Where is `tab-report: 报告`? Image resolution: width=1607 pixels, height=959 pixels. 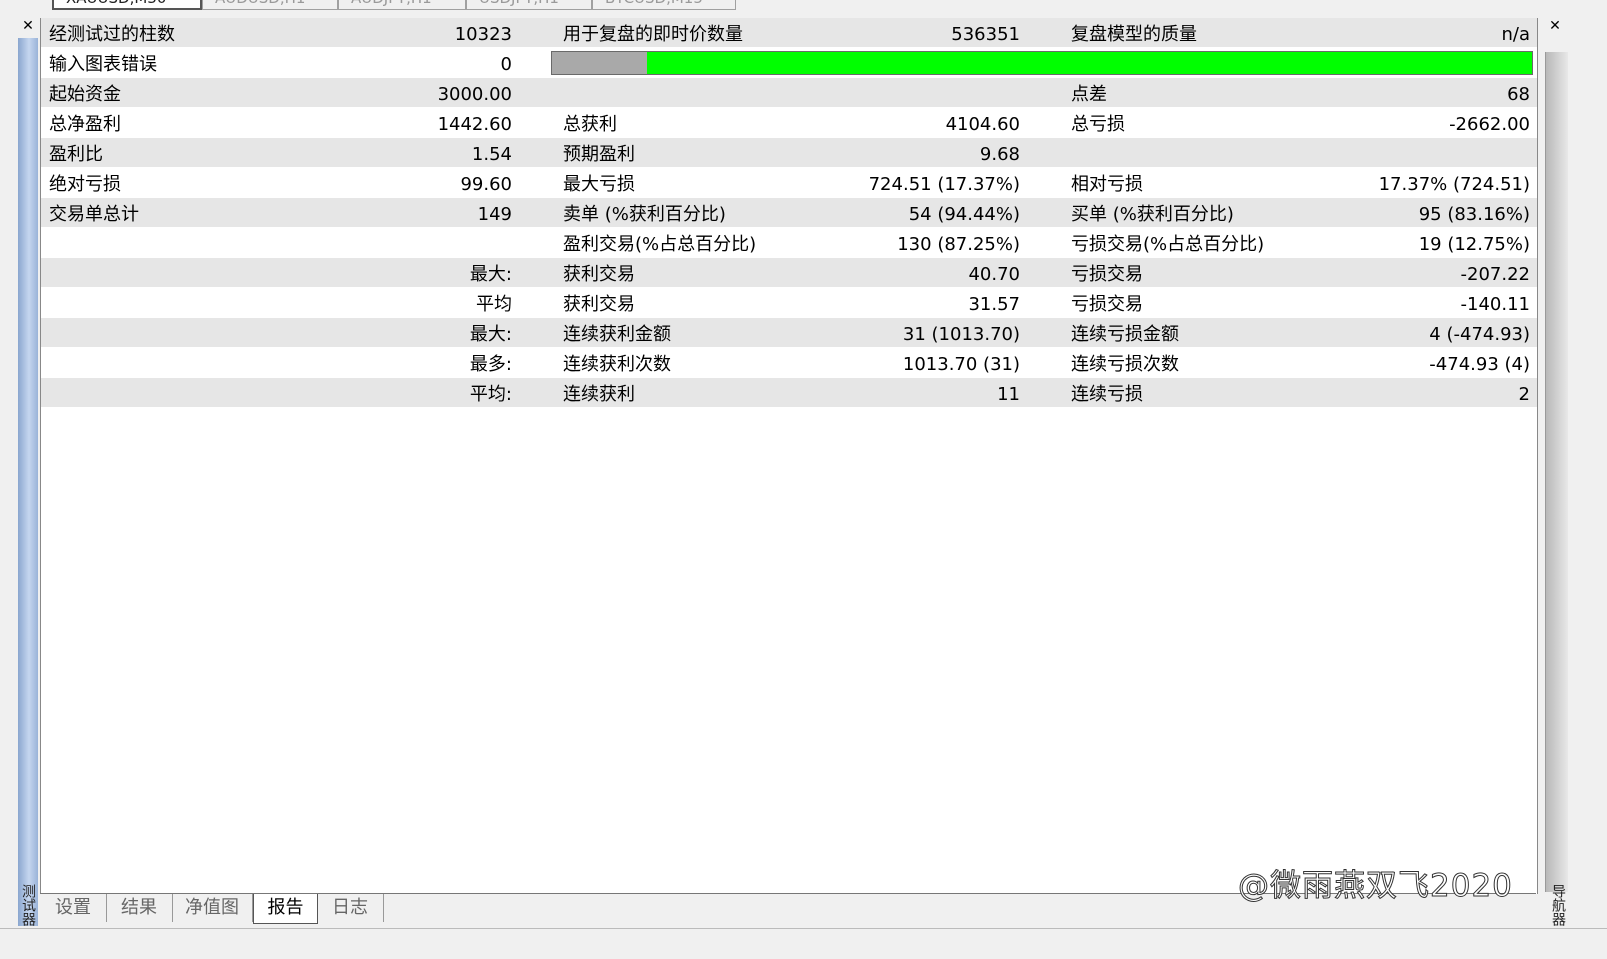
tab-report: 报告 is located at coordinates (285, 909).